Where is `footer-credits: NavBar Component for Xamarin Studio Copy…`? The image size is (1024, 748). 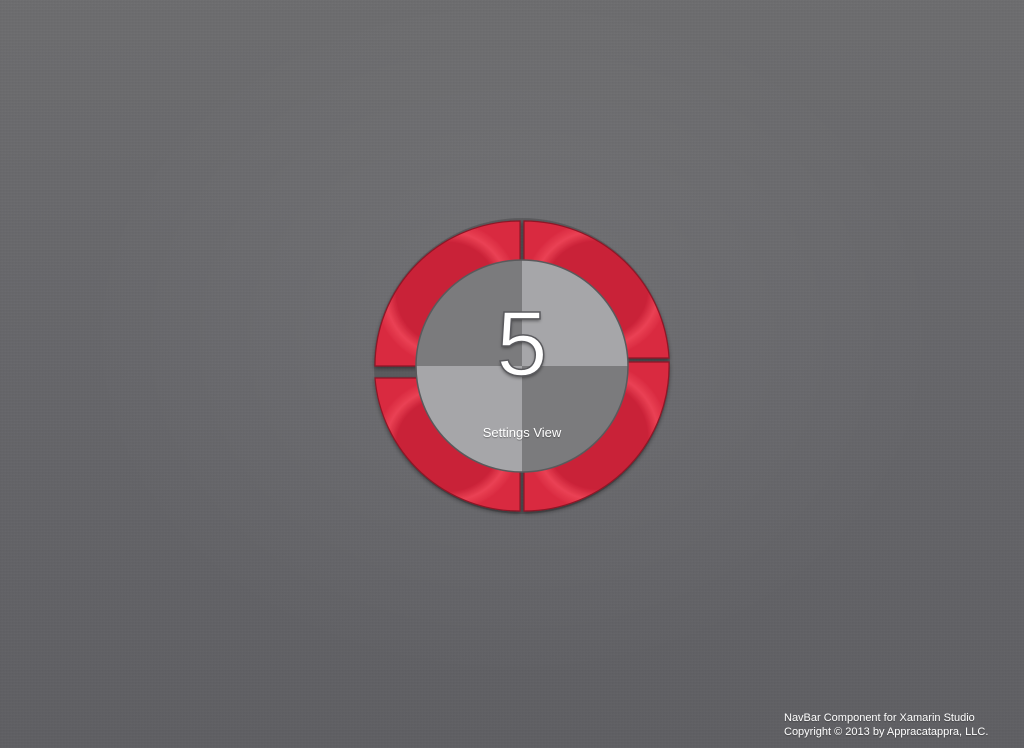 footer-credits: NavBar Component for Xamarin Studio Copy… is located at coordinates (902, 725).